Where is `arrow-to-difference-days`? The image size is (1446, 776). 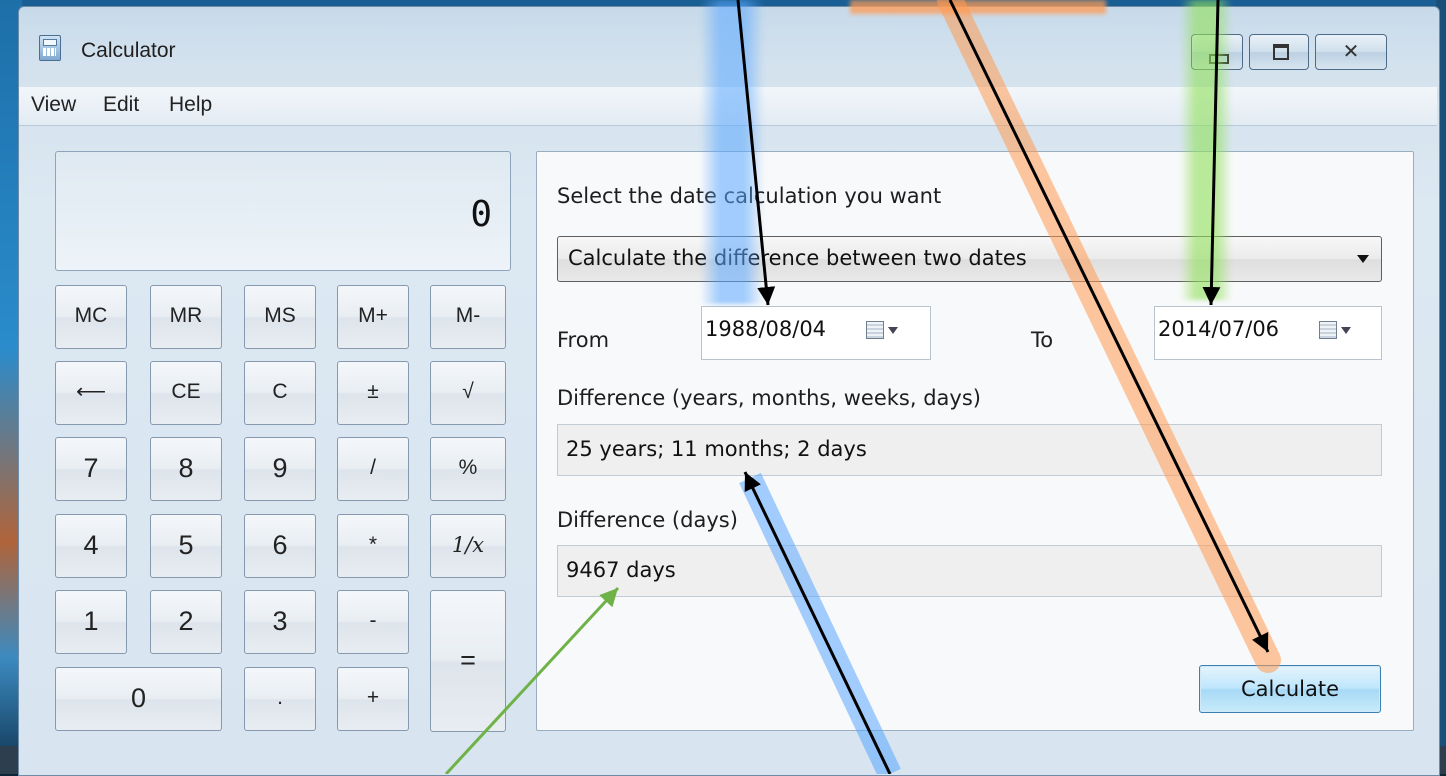
arrow-to-difference-days is located at coordinates (532, 680).